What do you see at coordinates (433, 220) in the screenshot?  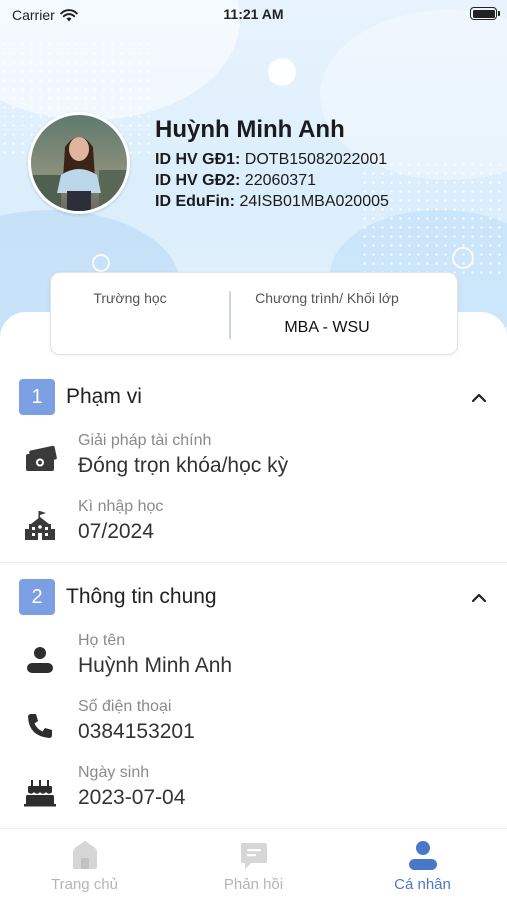 I see `decorative-dots` at bounding box center [433, 220].